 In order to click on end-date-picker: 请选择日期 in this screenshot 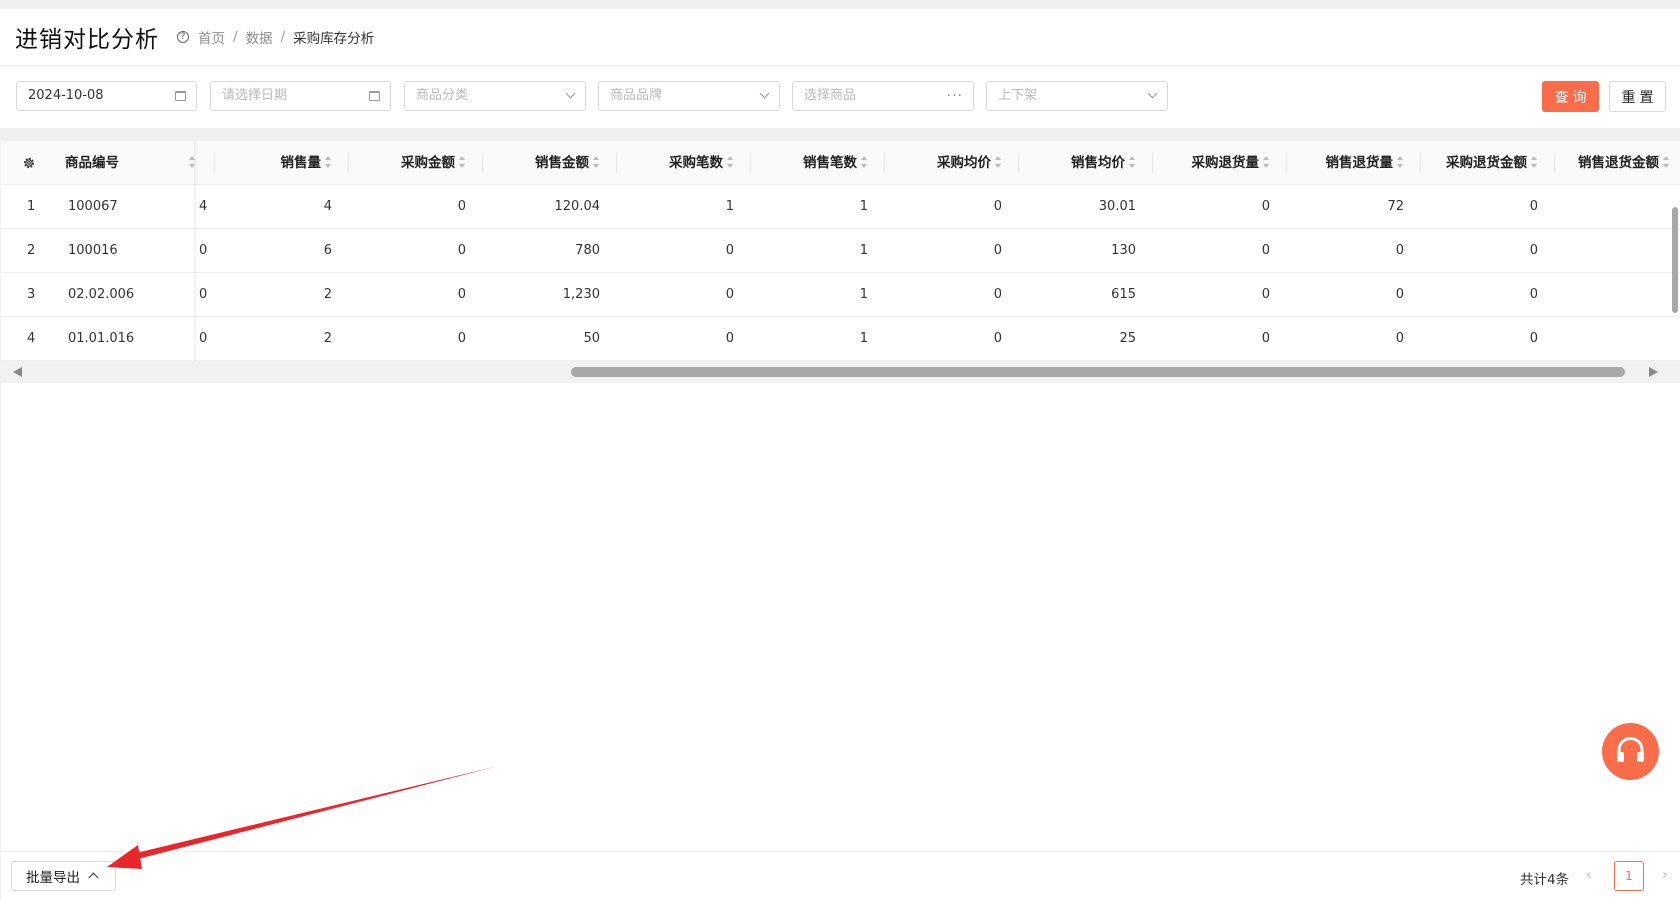, I will do `click(300, 96)`.